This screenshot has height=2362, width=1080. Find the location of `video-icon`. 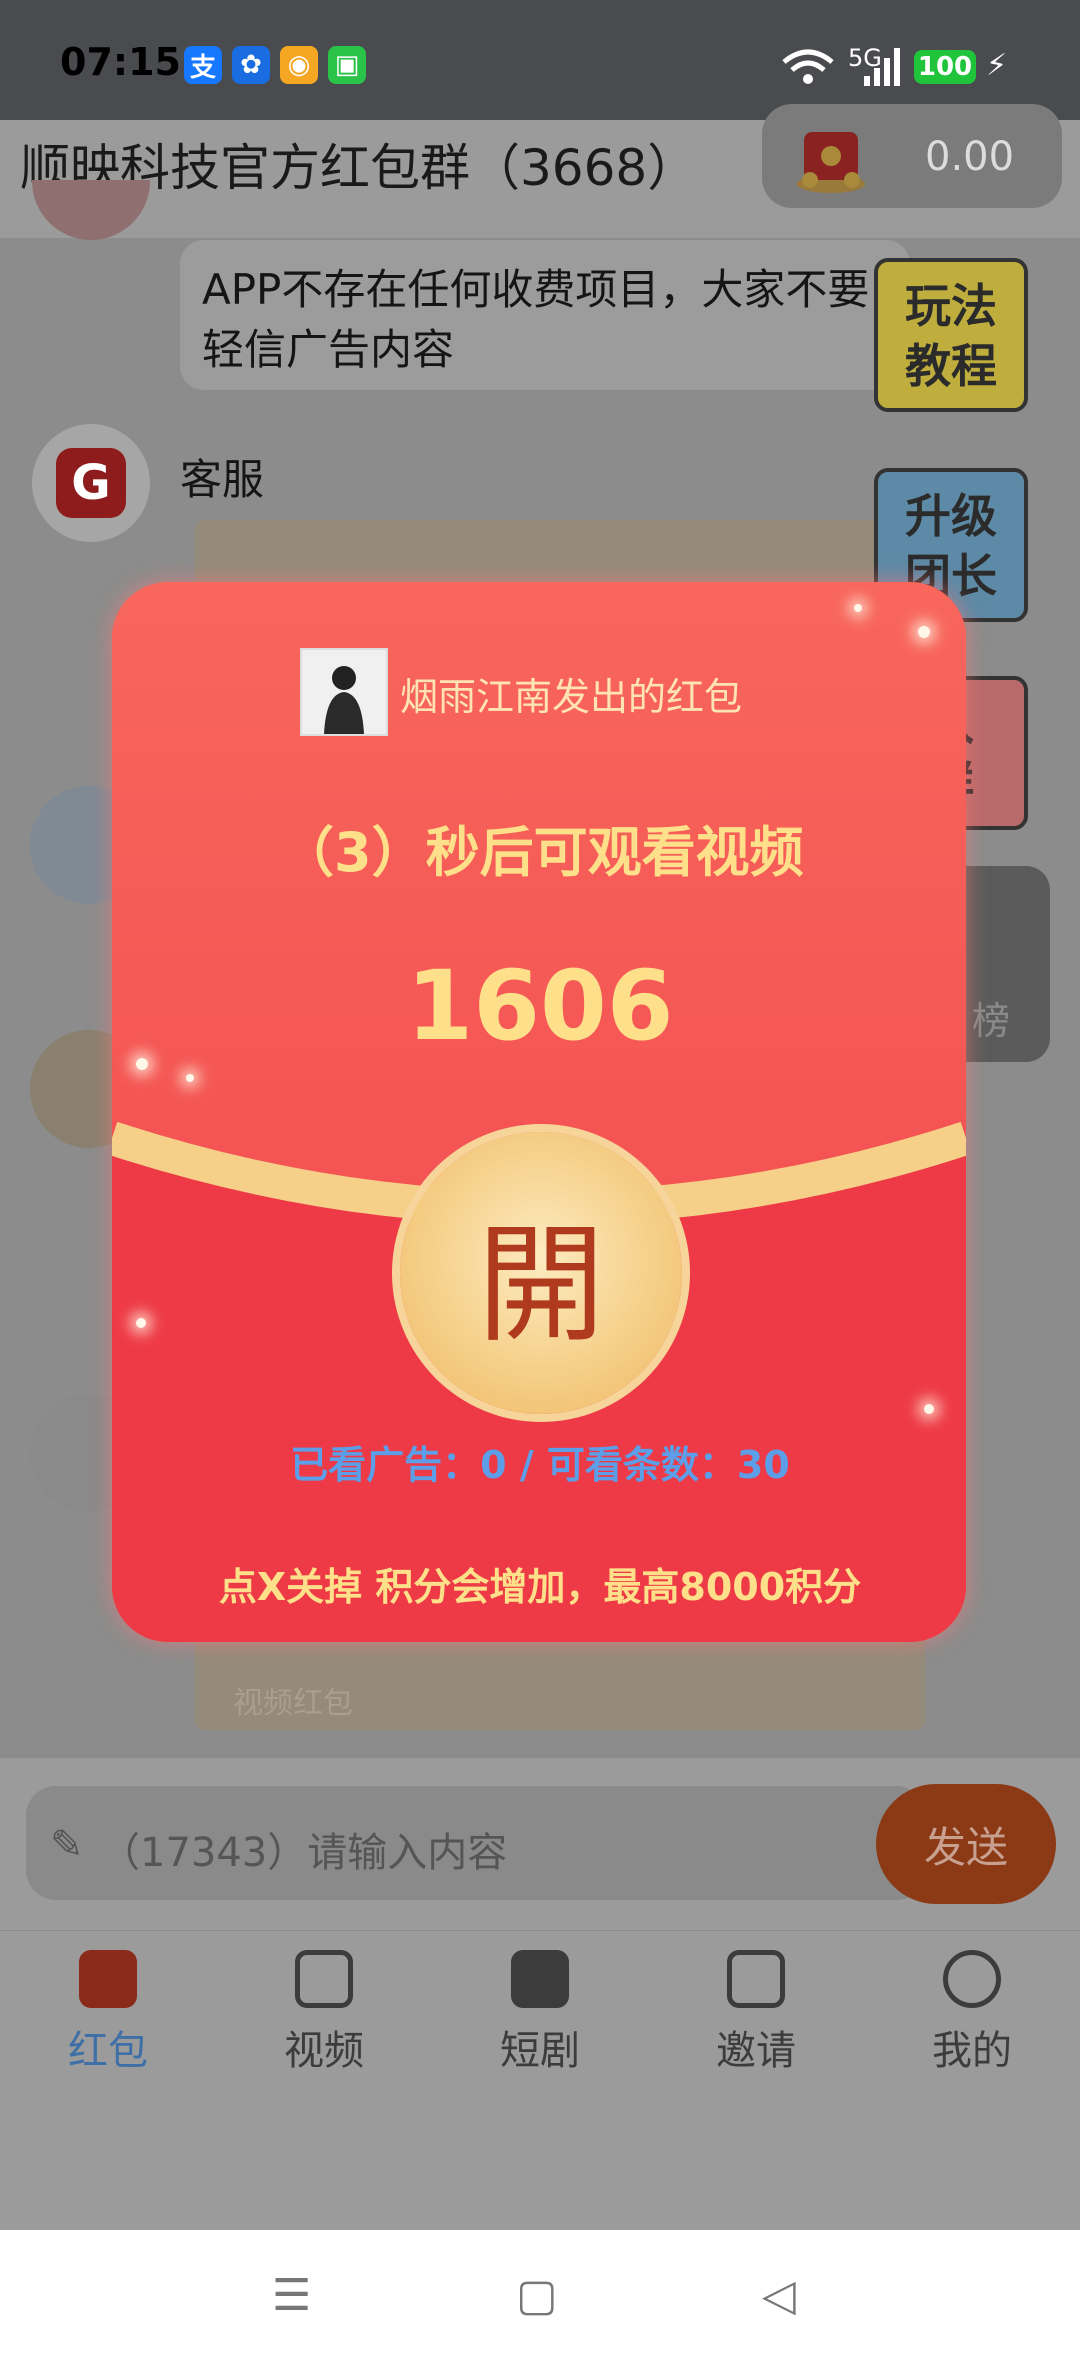

video-icon is located at coordinates (324, 1979).